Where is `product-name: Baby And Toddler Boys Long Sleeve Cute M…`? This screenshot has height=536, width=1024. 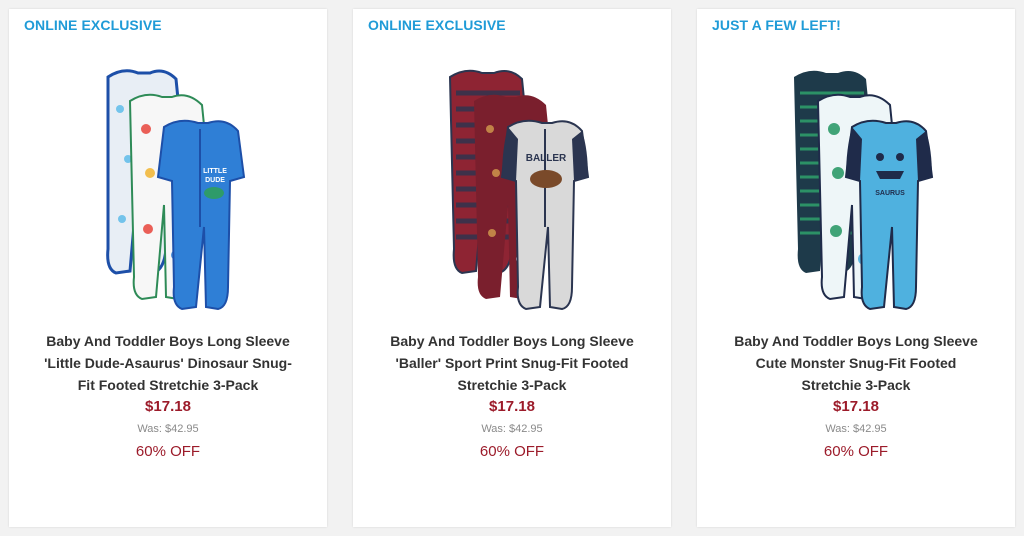 product-name: Baby And Toddler Boys Long Sleeve Cute M… is located at coordinates (856, 363).